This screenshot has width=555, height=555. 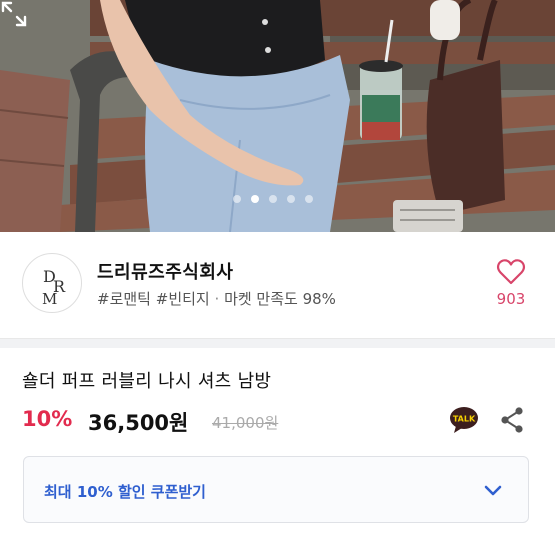 I want to click on chevron-down-icon, so click(x=493, y=490).